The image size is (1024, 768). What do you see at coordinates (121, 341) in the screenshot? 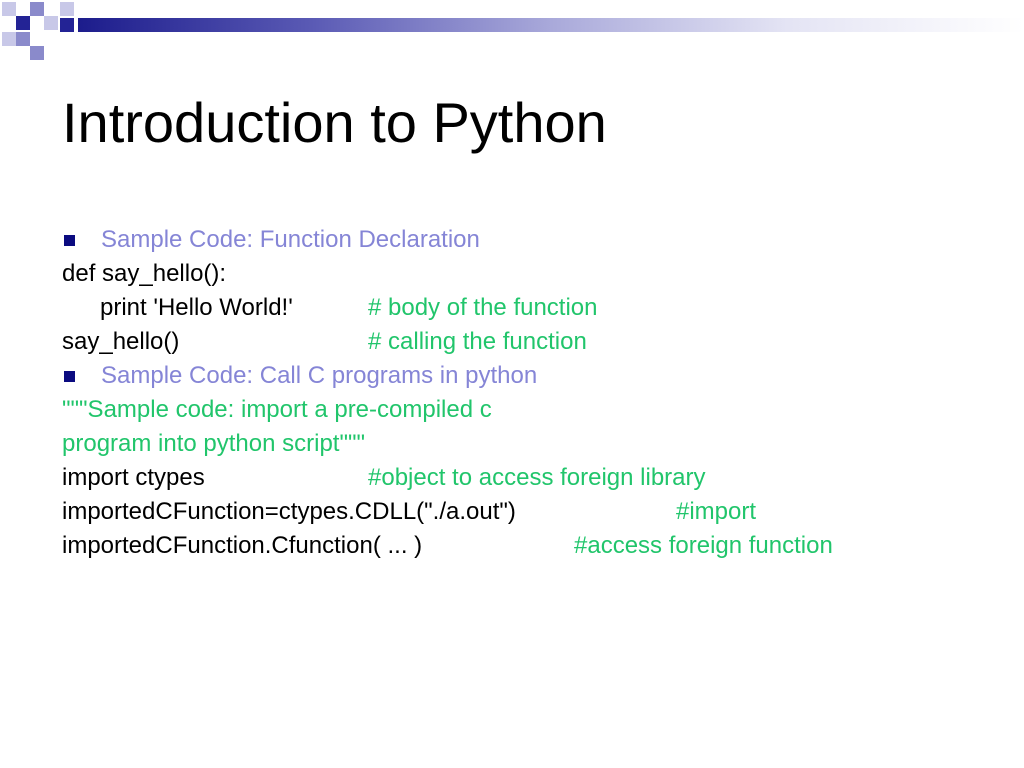
I see `code-text: say_hello()` at bounding box center [121, 341].